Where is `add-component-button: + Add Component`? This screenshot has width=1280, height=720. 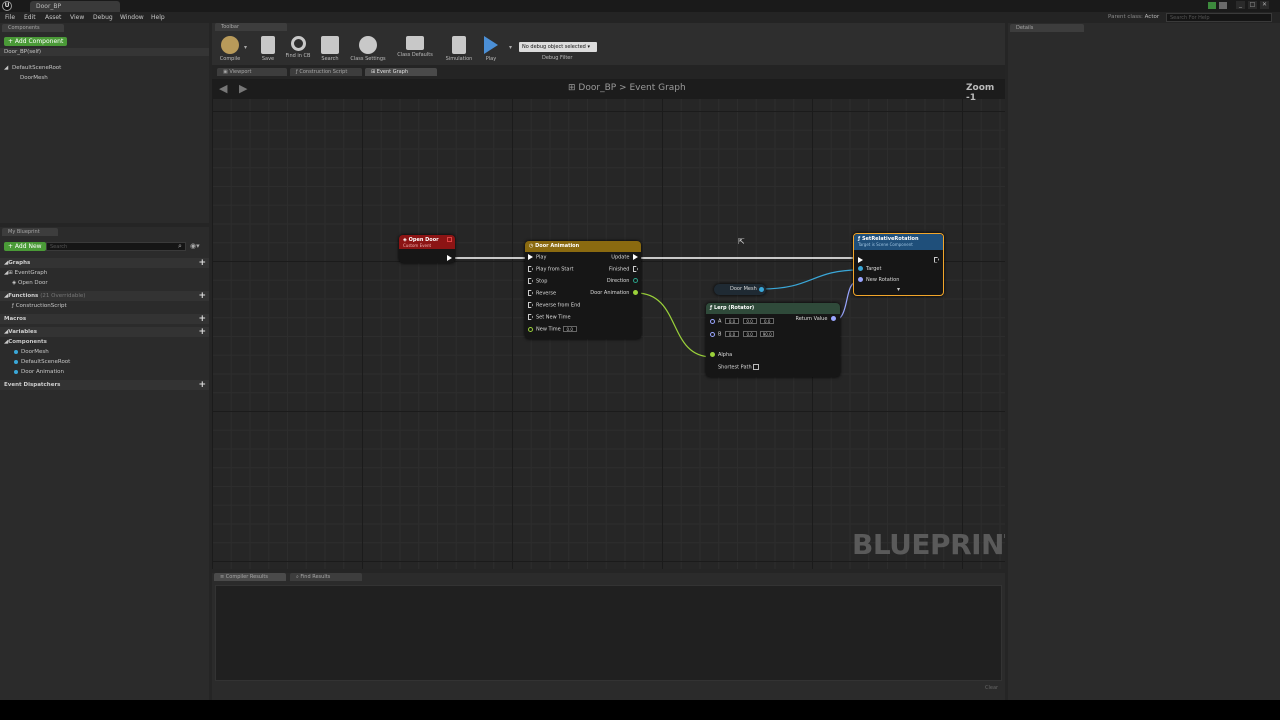
add-component-button: + Add Component is located at coordinates (36, 41).